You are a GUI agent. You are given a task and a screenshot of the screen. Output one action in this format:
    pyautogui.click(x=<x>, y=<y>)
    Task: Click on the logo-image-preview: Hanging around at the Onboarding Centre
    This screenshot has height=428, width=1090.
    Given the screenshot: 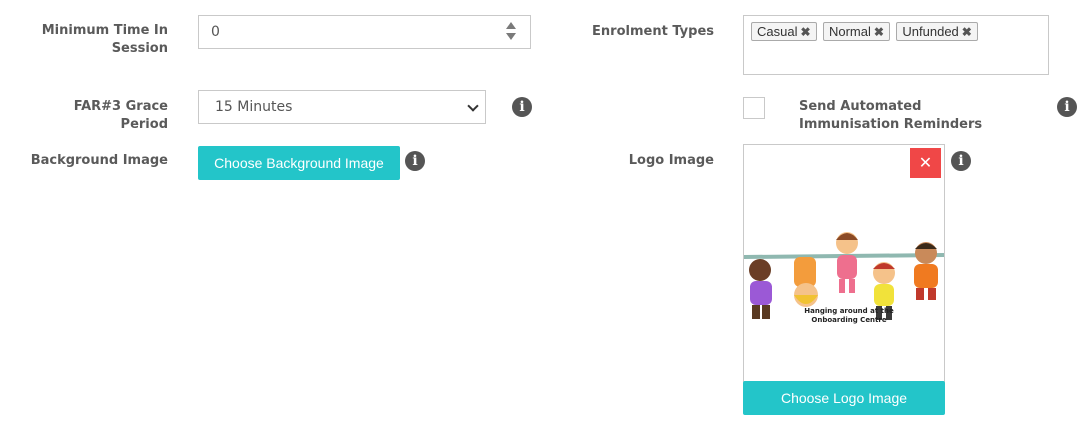 What is the action you would take?
    pyautogui.click(x=844, y=263)
    